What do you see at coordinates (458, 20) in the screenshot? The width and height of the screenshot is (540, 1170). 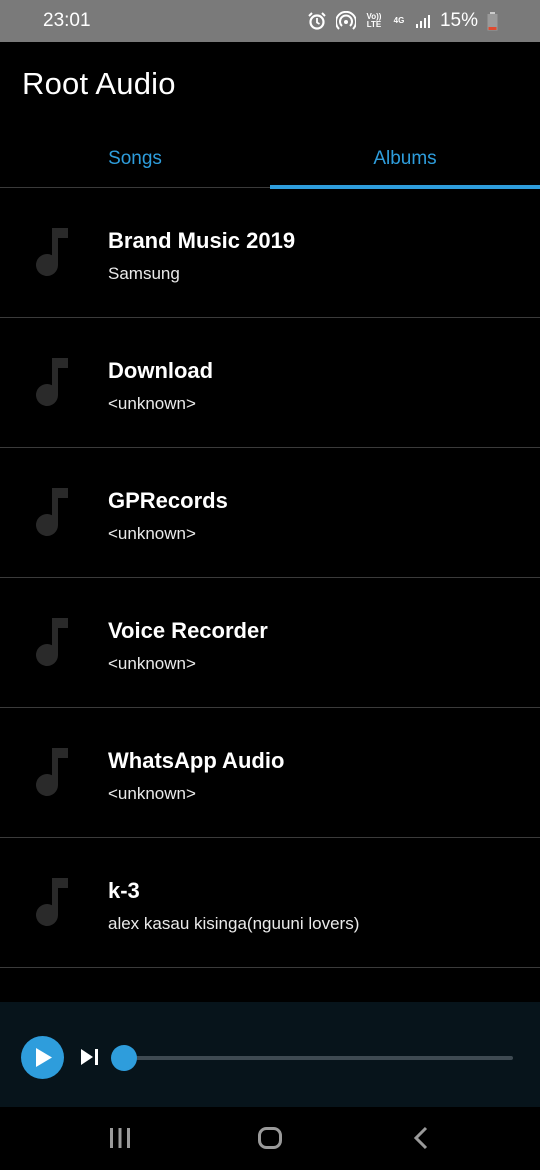 I see `battery-percent: 15%` at bounding box center [458, 20].